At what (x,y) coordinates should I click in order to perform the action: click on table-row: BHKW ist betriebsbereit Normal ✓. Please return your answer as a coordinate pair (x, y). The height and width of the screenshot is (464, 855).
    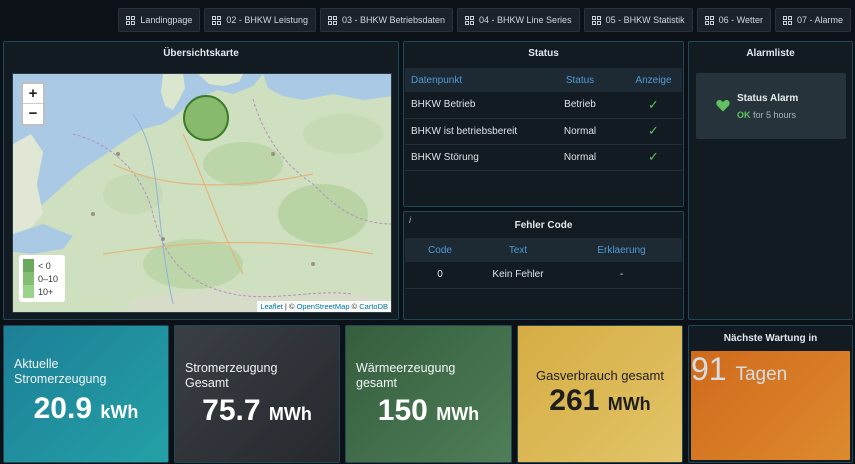
    Looking at the image, I should click on (543, 131).